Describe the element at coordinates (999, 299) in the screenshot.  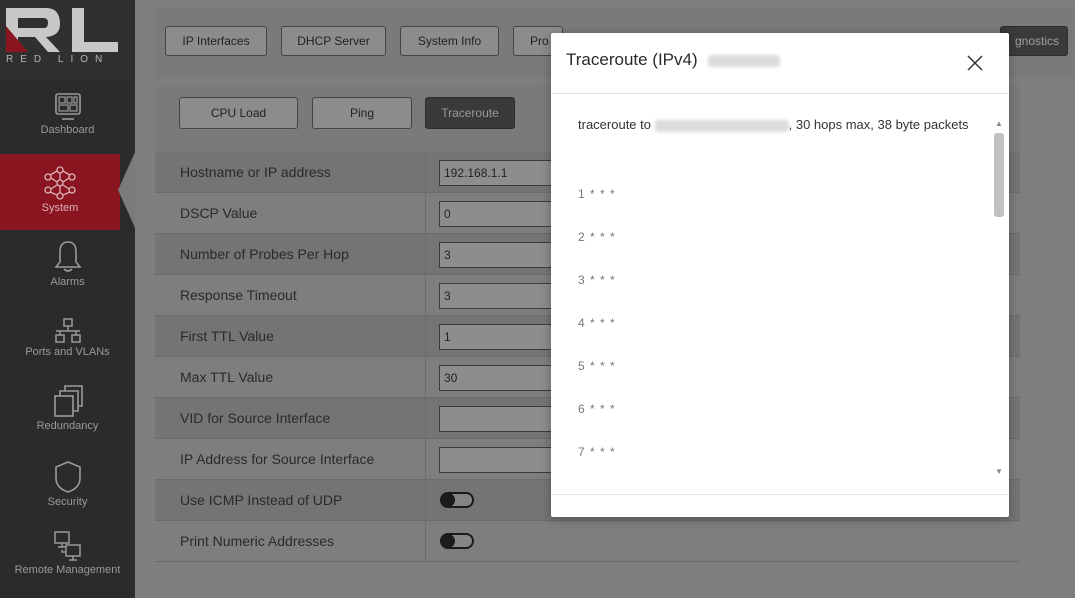
I see `modal-scrollbar: ▲ ▼` at that location.